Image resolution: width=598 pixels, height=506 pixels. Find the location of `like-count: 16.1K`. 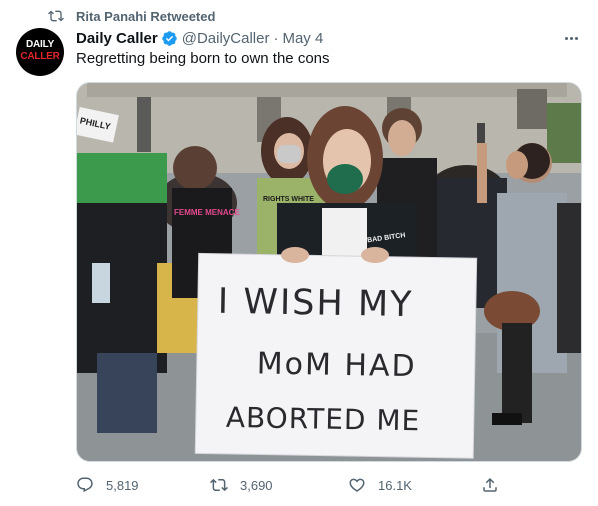

like-count: 16.1K is located at coordinates (395, 485).